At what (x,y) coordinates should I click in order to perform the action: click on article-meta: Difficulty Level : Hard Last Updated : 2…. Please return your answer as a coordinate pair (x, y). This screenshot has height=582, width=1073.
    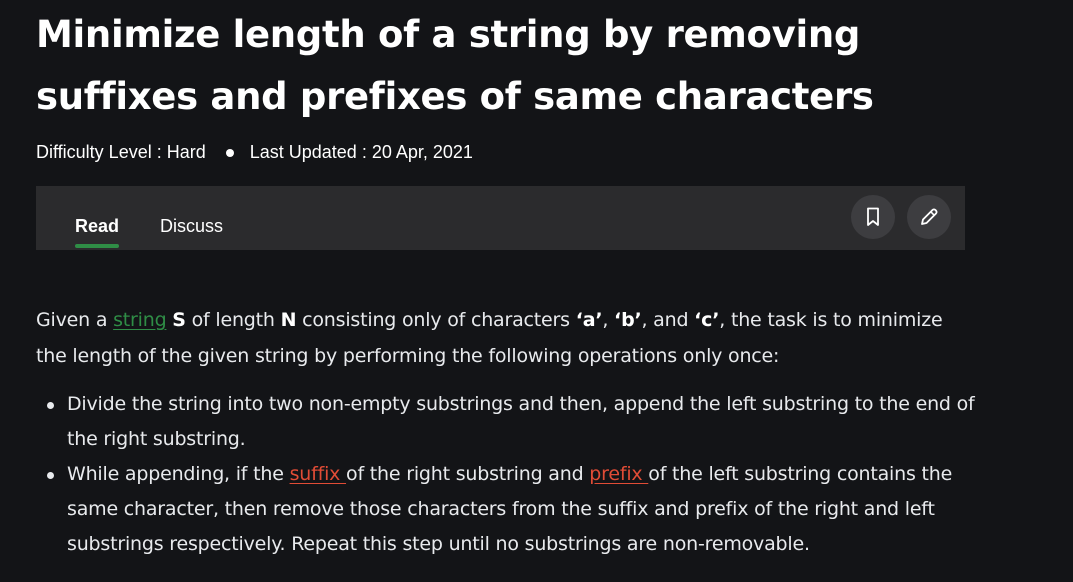
    Looking at the image, I should click on (254, 152).